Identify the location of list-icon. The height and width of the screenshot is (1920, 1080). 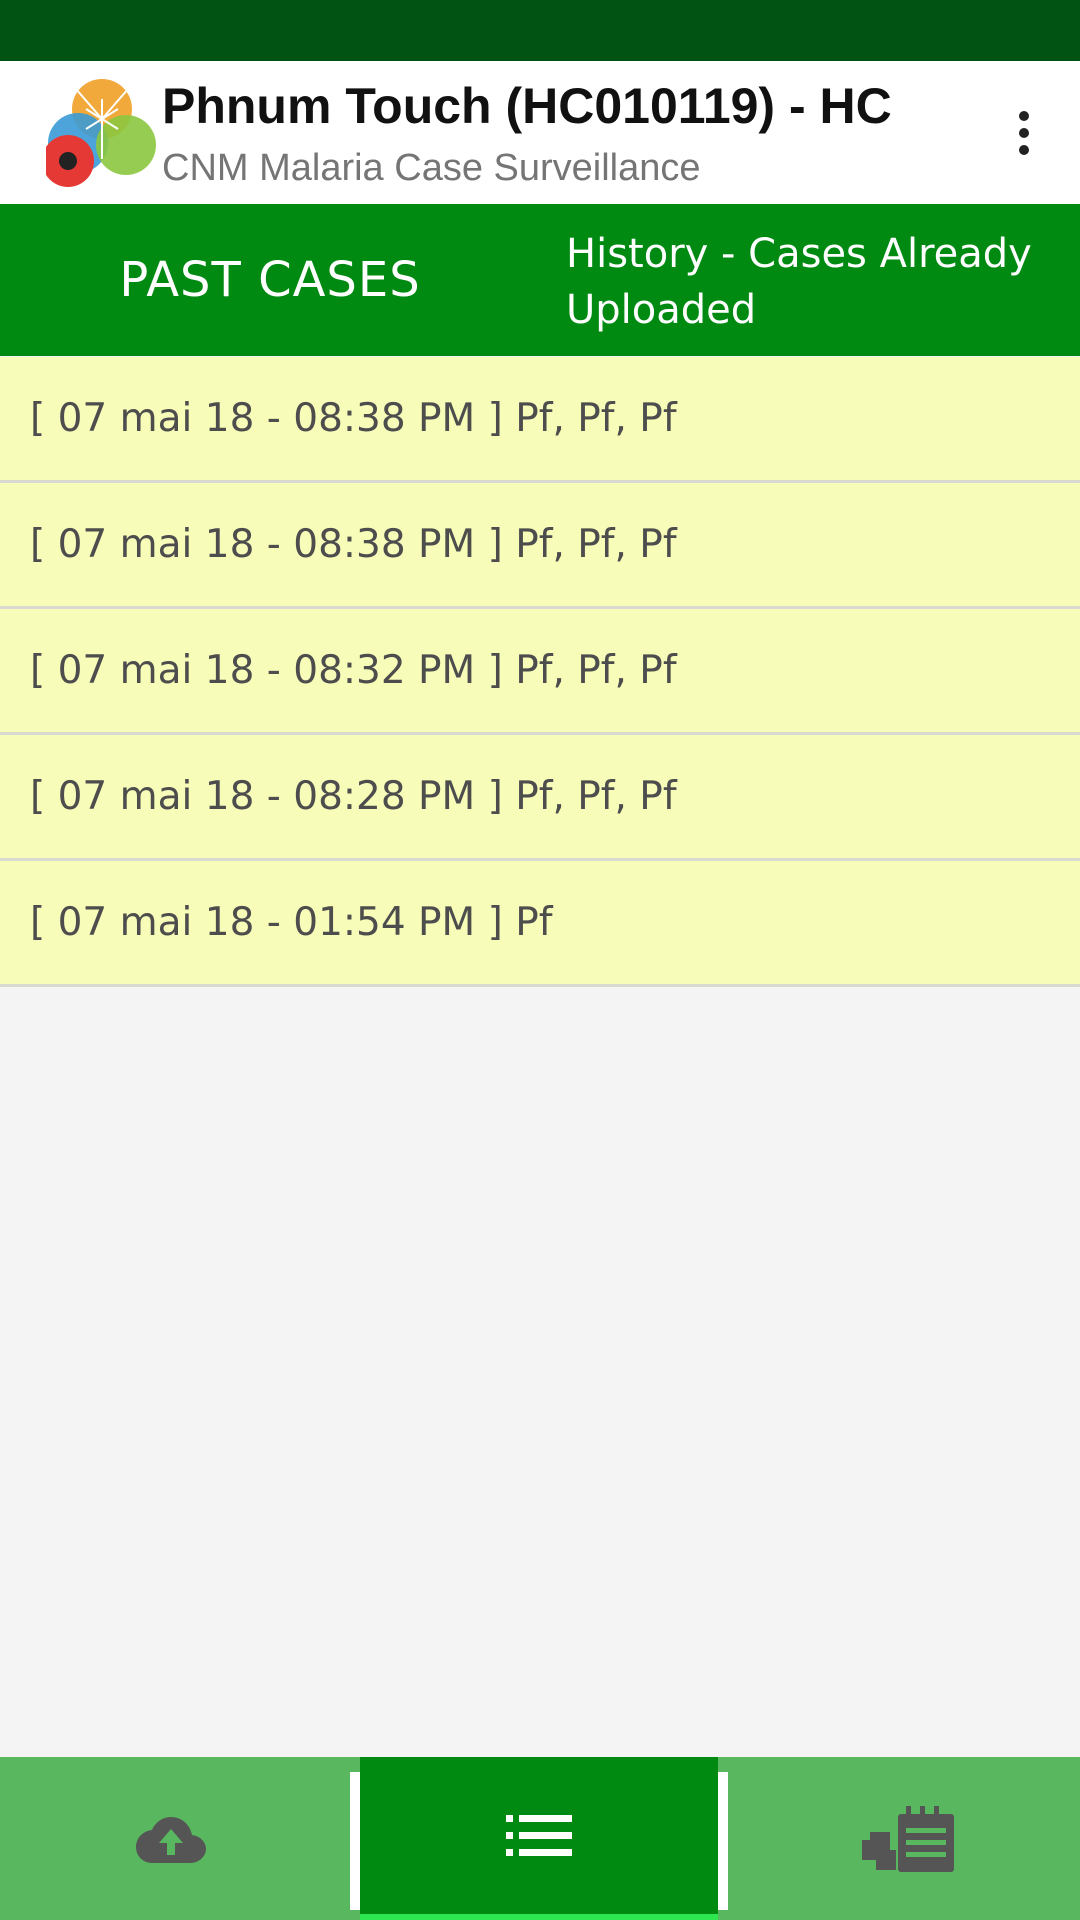
(539, 1835).